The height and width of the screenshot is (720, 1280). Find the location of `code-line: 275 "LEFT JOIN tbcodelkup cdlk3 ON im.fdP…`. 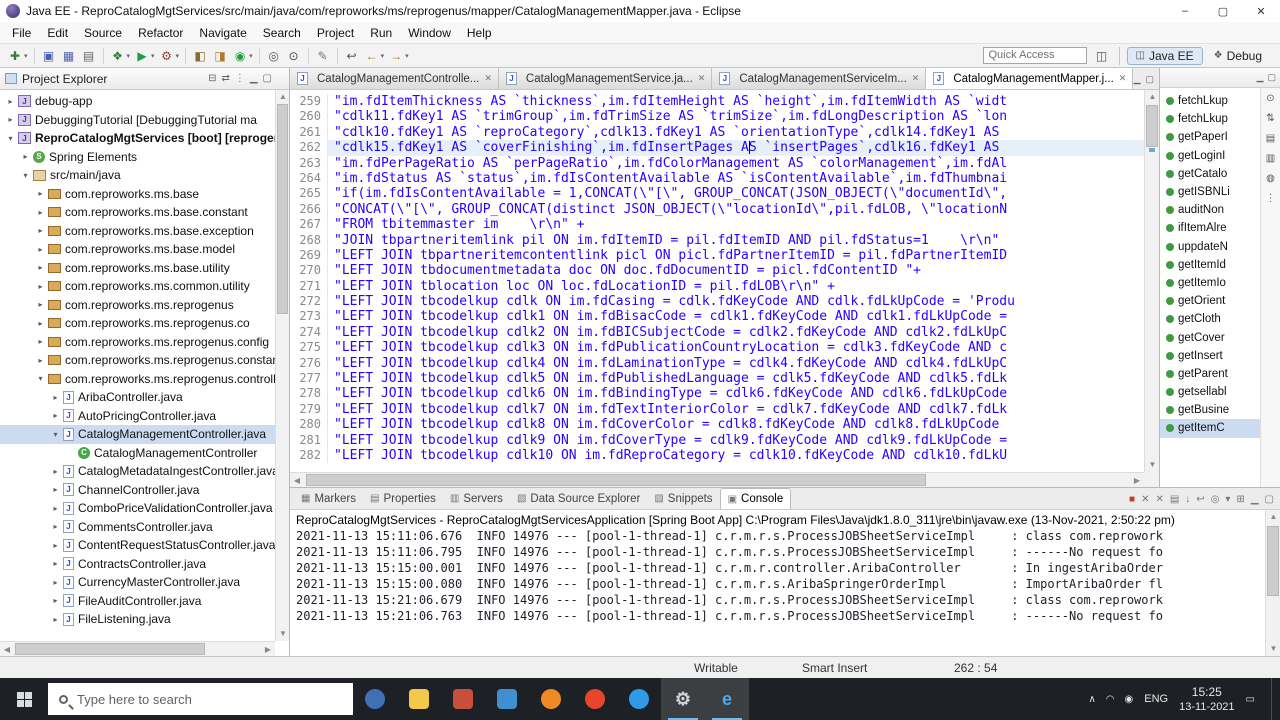

code-line: 275 "LEFT JOIN tbcodelkup cdlk3 ON im.fdP… is located at coordinates (717, 348).